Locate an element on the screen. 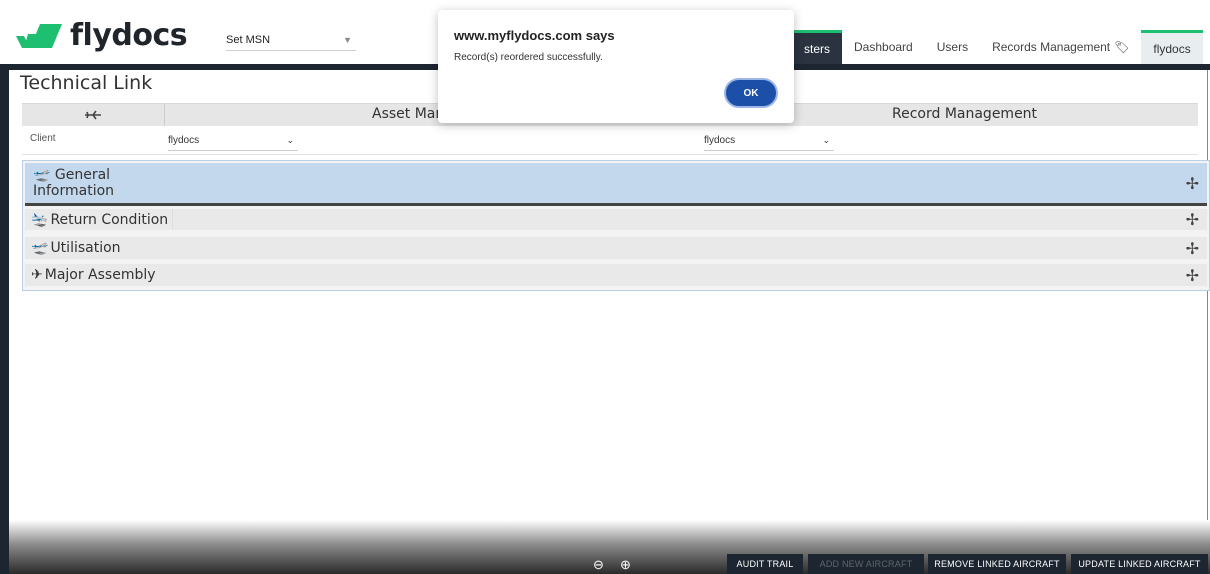 The image size is (1210, 574). tag-icon: 🏷 is located at coordinates (1122, 47).